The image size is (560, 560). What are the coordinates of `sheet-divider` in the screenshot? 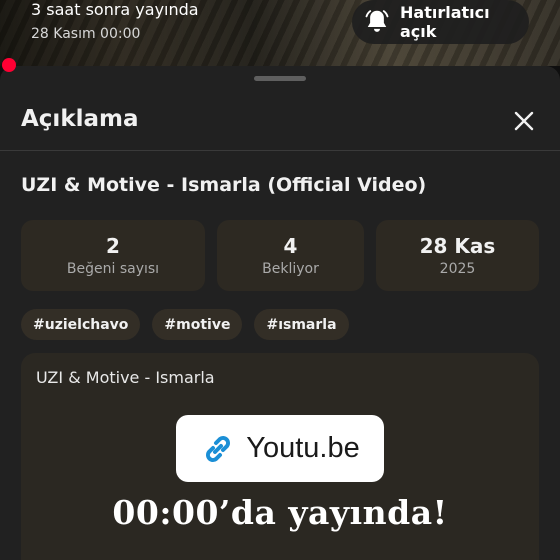 It's located at (280, 150).